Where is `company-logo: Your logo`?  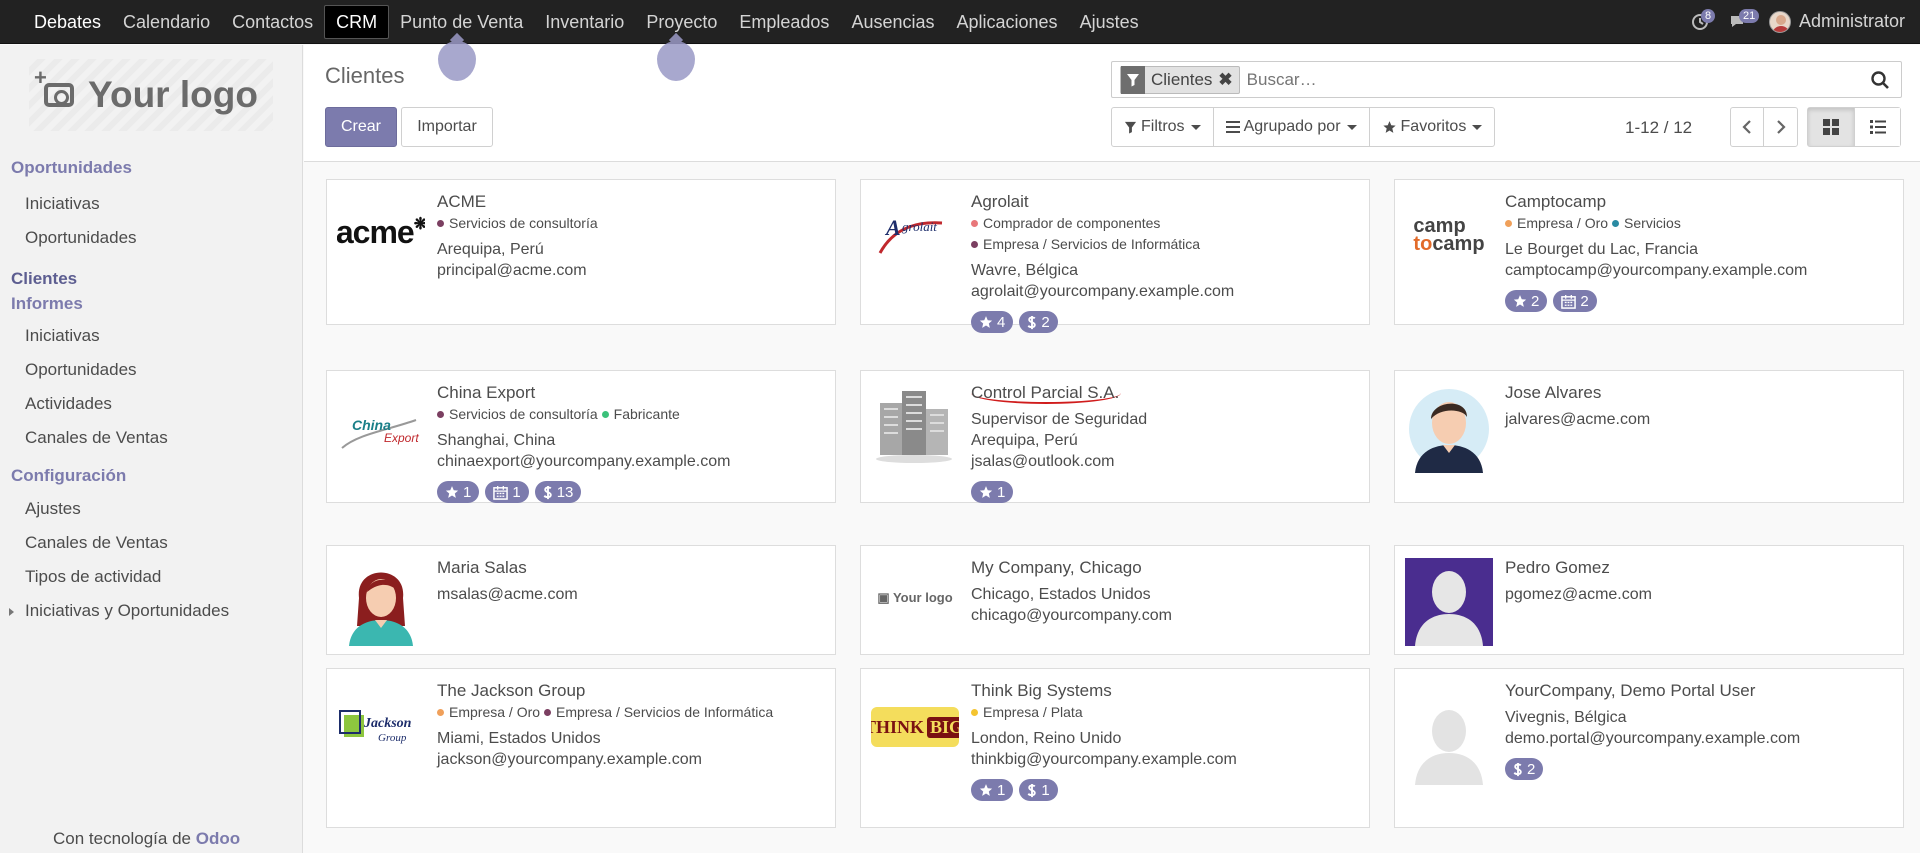 company-logo: Your logo is located at coordinates (151, 95).